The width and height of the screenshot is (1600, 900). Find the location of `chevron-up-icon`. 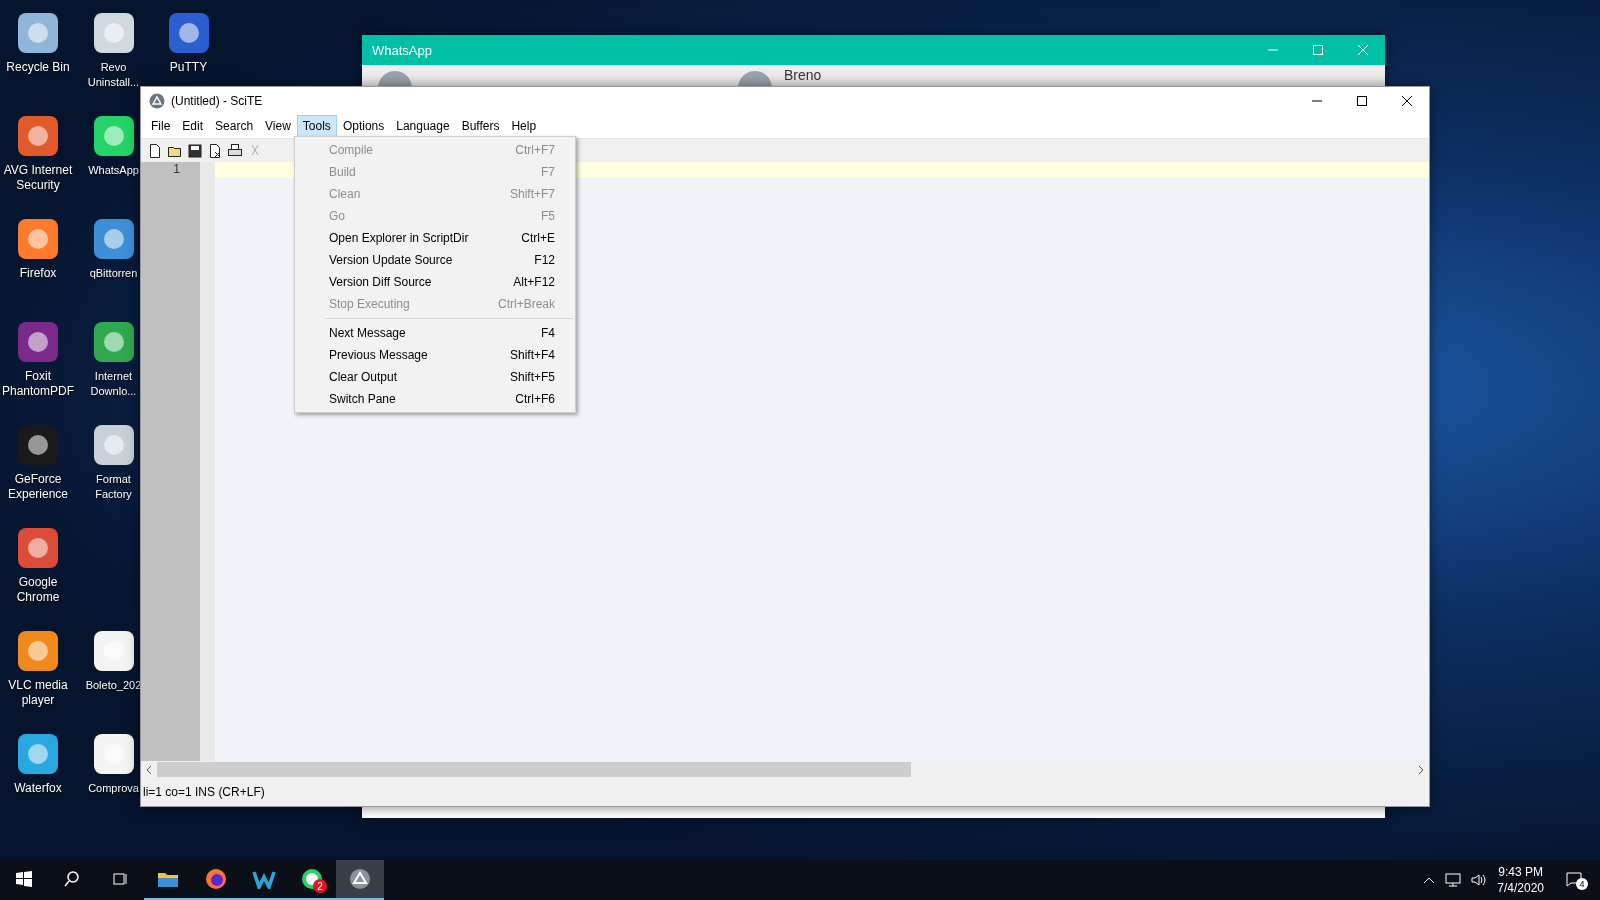

chevron-up-icon is located at coordinates (1429, 880).